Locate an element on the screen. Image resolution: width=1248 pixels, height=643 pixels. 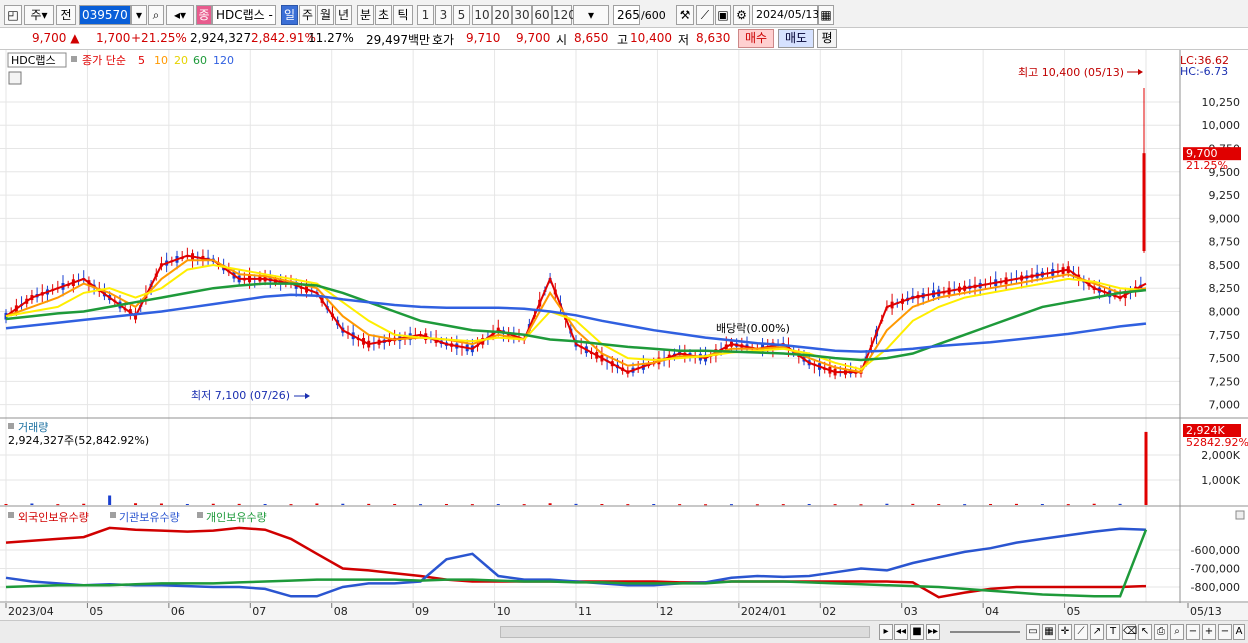
layout-icon: ▭ is located at coordinates (1033, 632).